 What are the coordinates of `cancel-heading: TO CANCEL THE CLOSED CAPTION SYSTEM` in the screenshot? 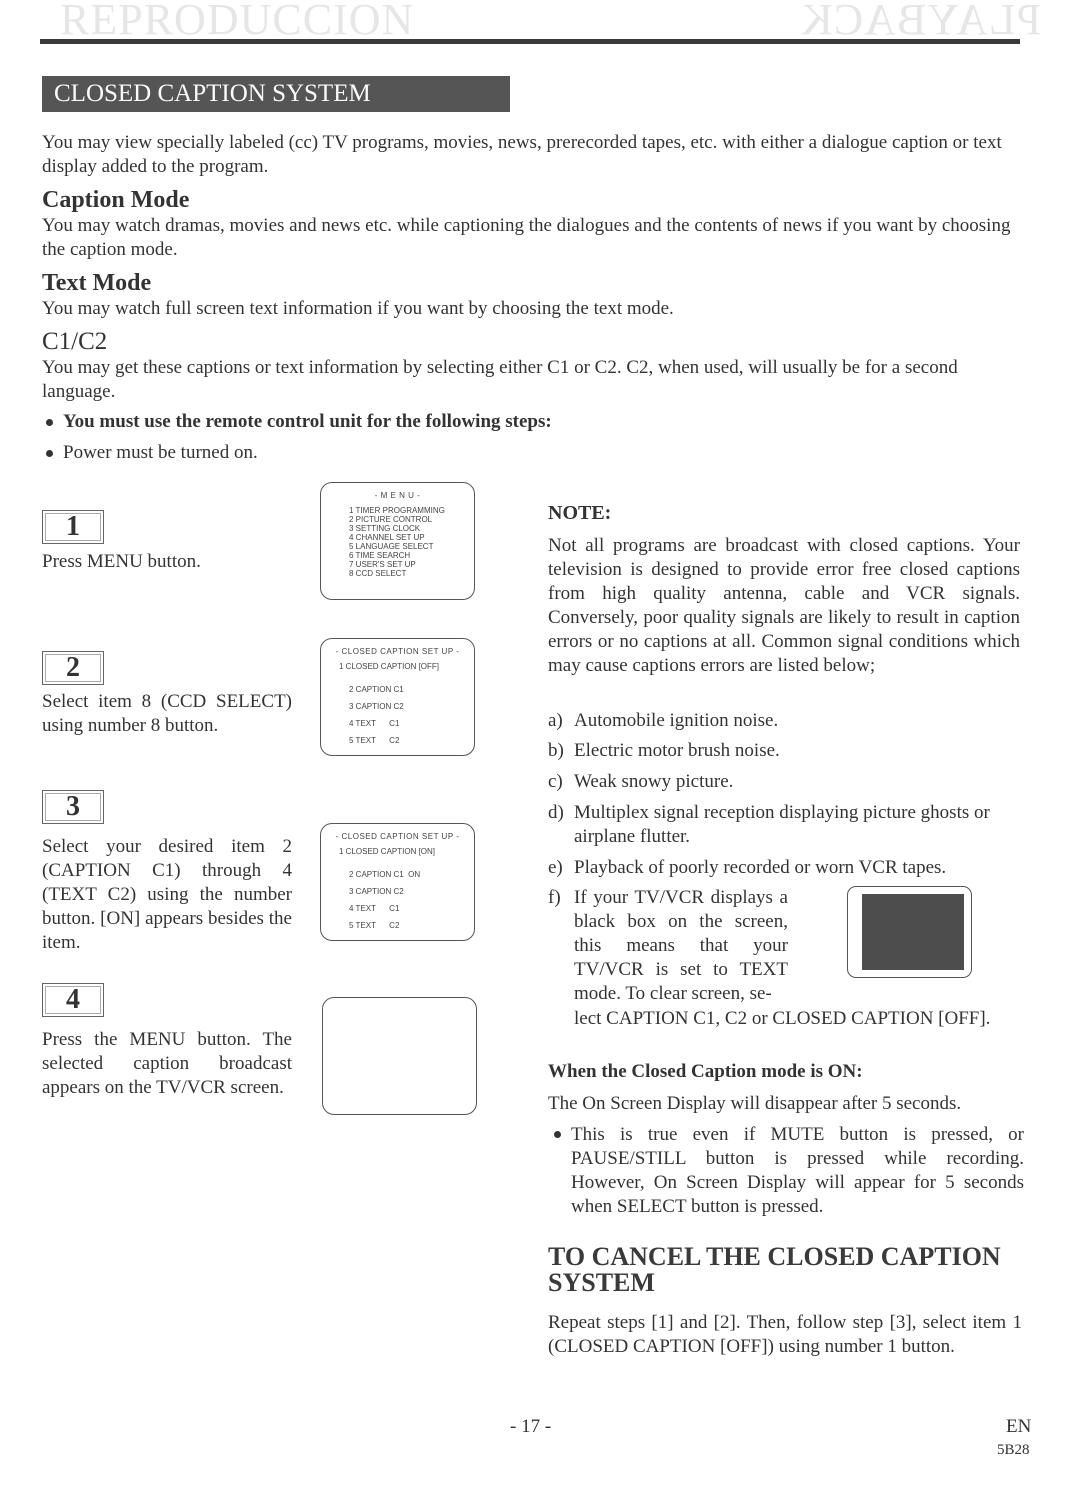 It's located at (774, 1269).